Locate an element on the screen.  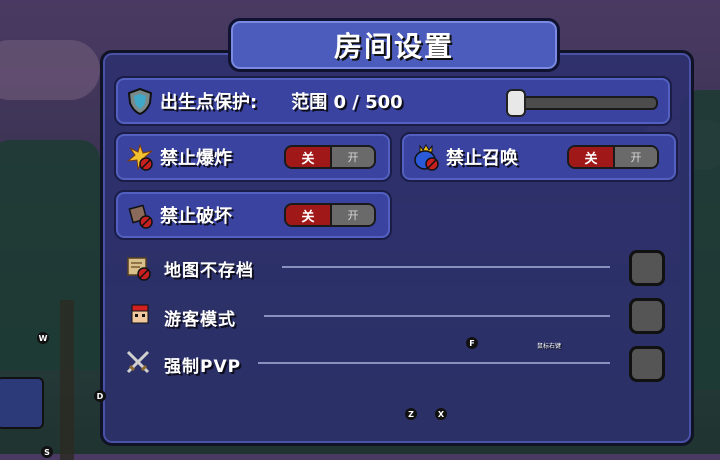
background-cloud is located at coordinates (50, 70).